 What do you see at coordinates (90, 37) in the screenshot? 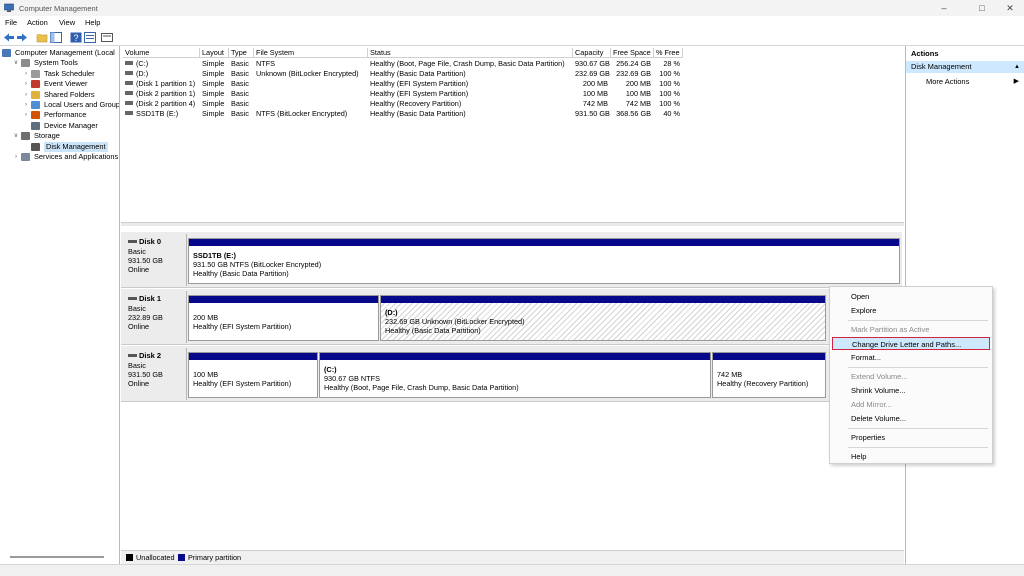
I see `properties-icon` at bounding box center [90, 37].